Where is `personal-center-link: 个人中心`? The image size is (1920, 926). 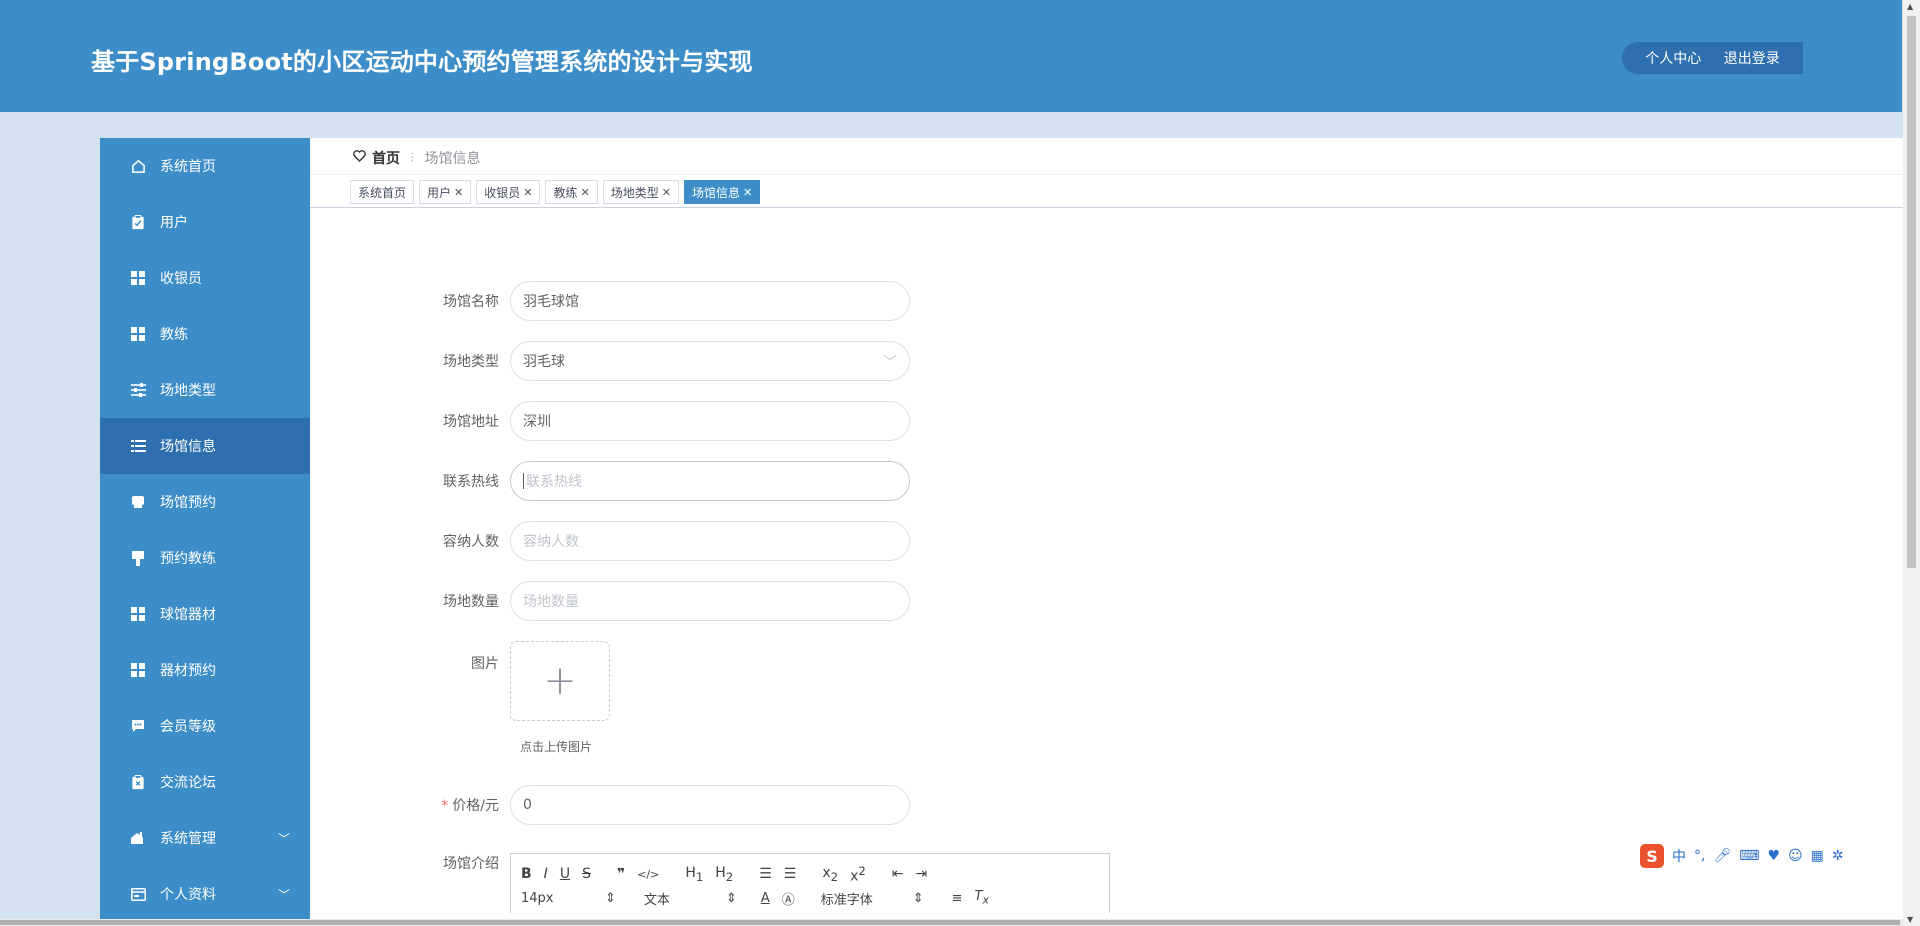 personal-center-link: 个人中心 is located at coordinates (1673, 58).